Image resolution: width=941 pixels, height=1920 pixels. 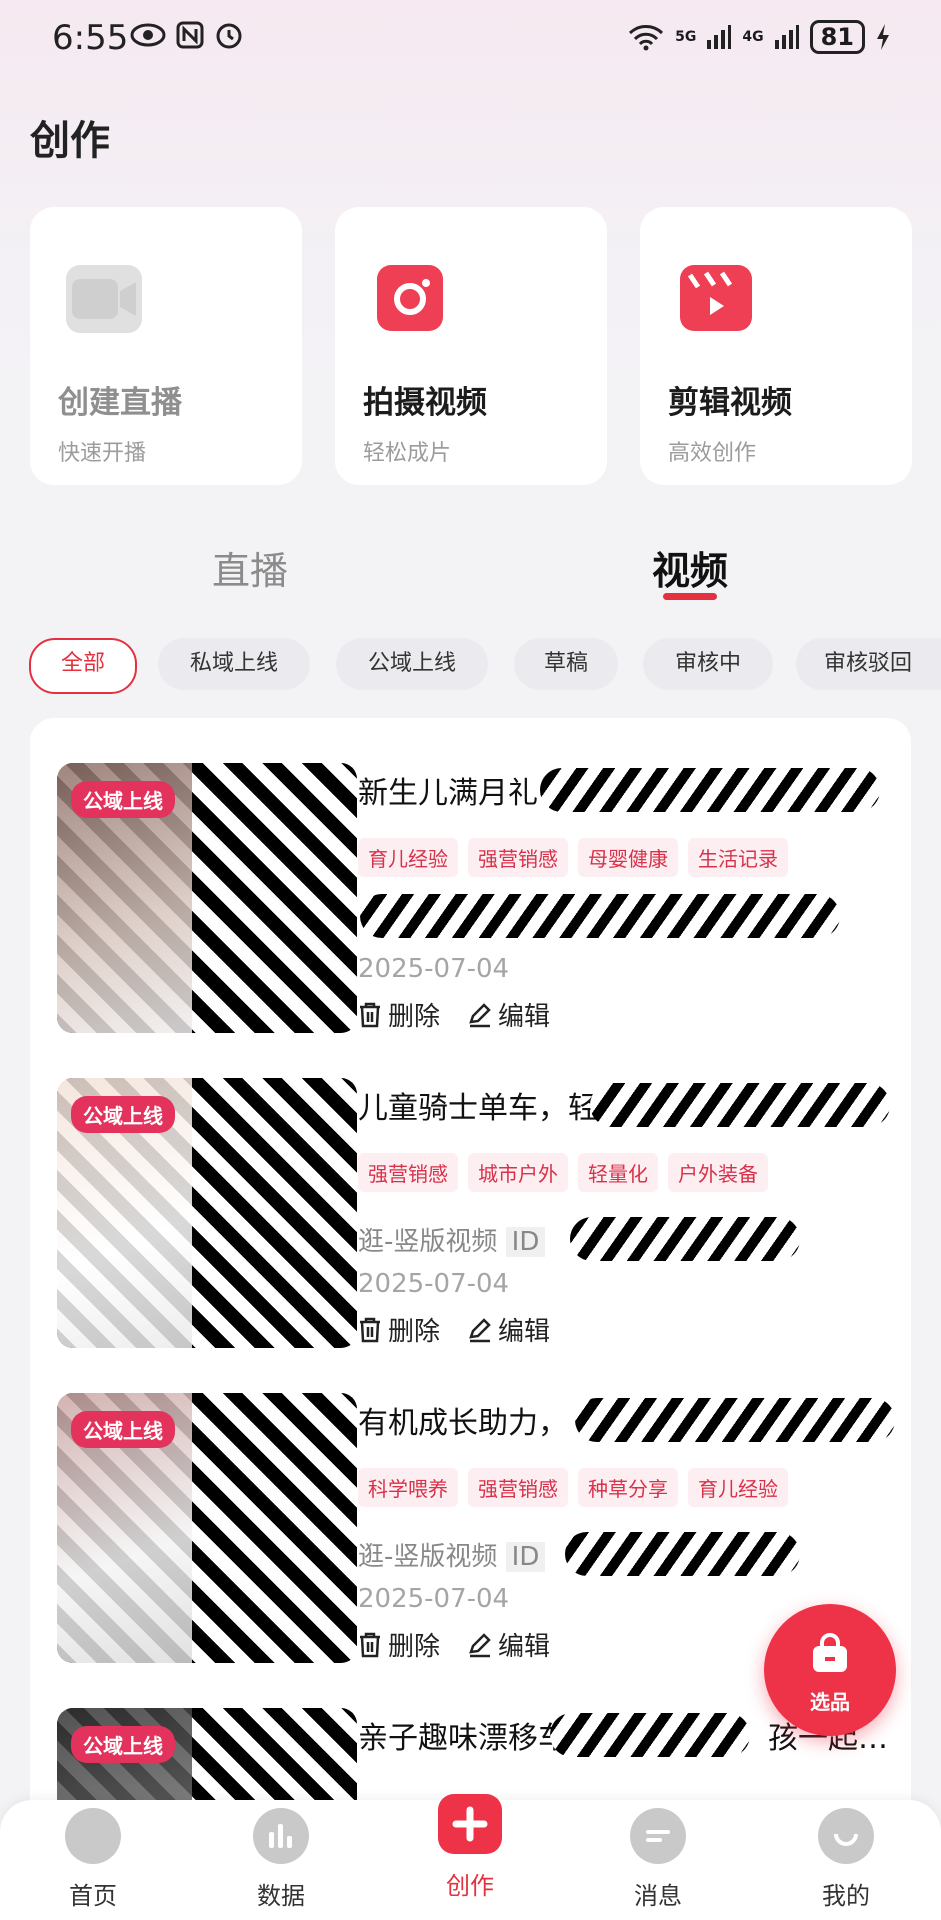 What do you see at coordinates (281, 1836) in the screenshot?
I see `chart-icon` at bounding box center [281, 1836].